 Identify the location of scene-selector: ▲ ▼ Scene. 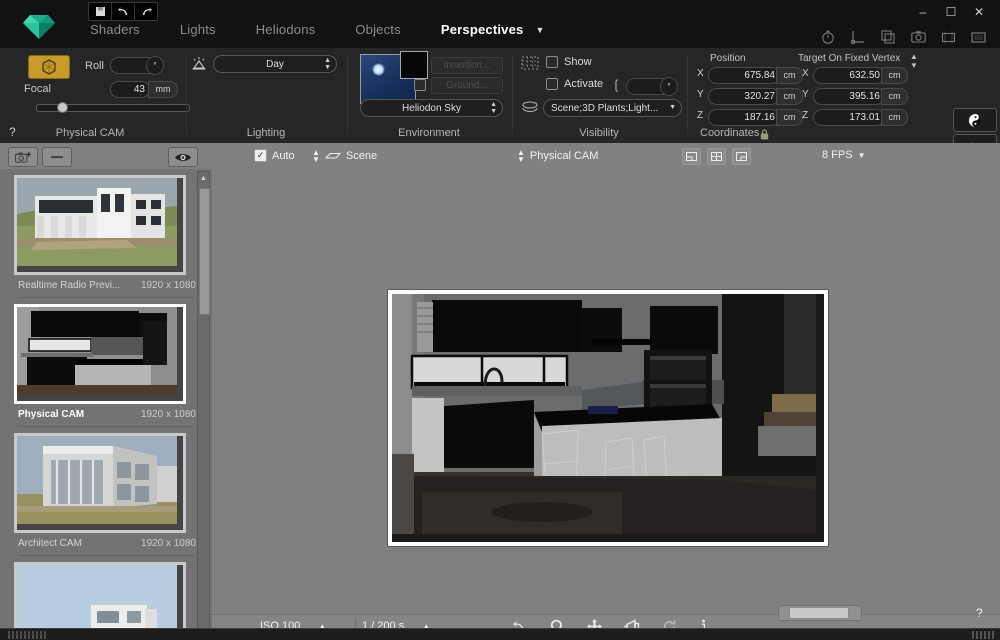
(344, 156).